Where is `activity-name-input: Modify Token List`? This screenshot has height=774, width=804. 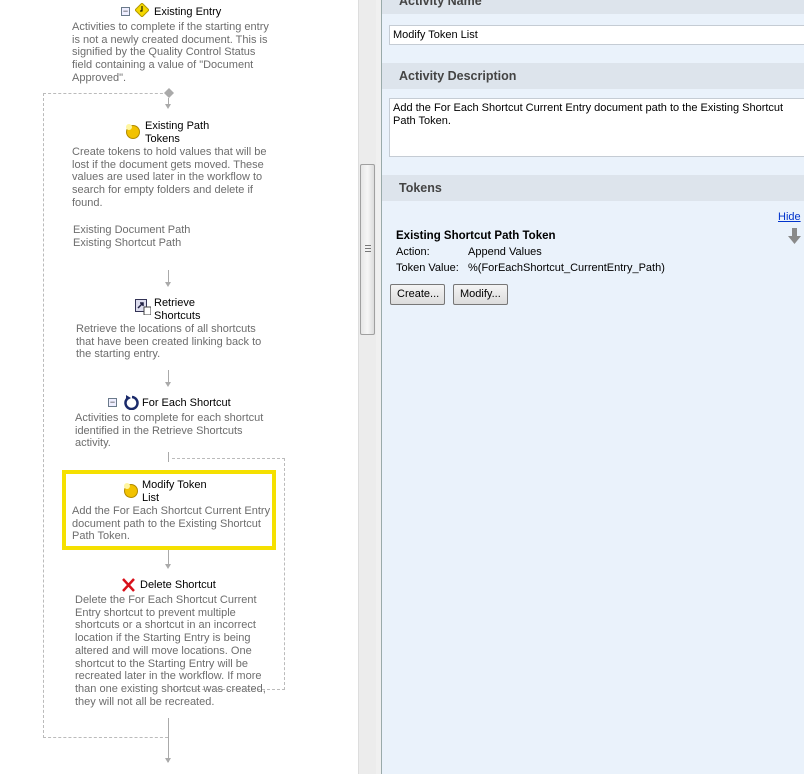 activity-name-input: Modify Token List is located at coordinates (596, 35).